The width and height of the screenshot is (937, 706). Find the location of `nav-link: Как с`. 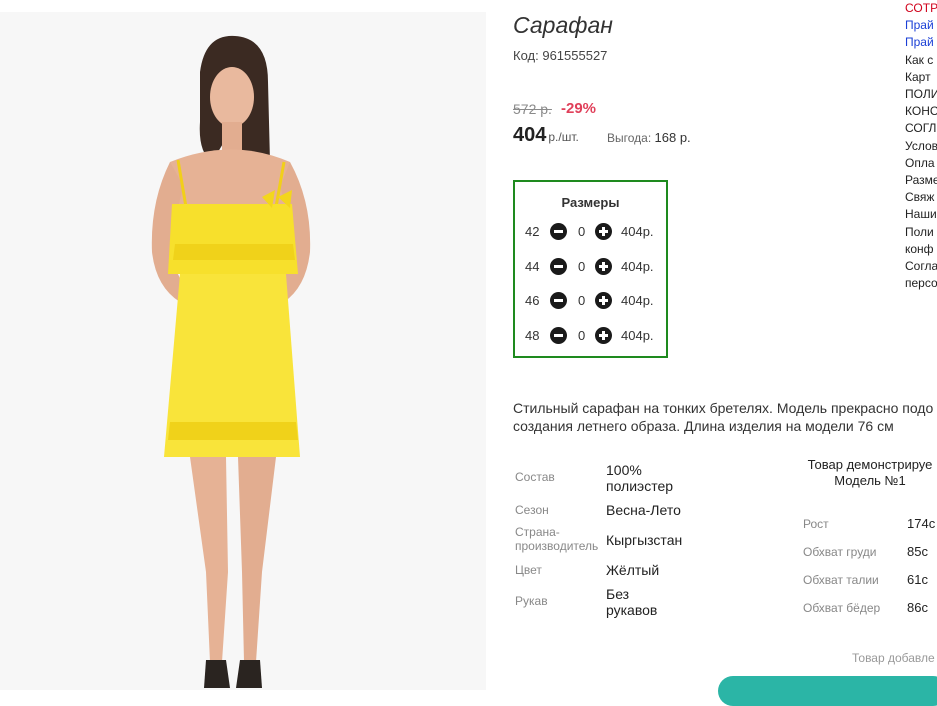

nav-link: Как с is located at coordinates (921, 60).